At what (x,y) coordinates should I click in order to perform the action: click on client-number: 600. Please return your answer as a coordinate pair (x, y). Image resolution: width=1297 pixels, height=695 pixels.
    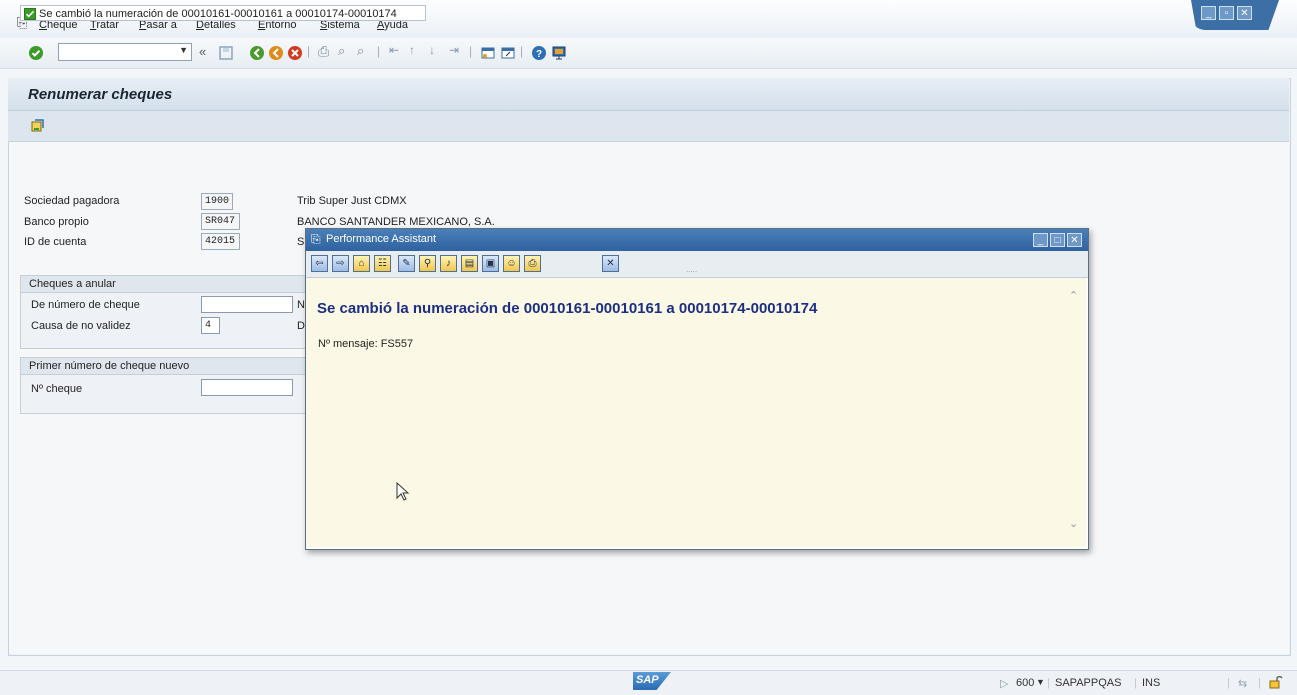
    Looking at the image, I should click on (1025, 683).